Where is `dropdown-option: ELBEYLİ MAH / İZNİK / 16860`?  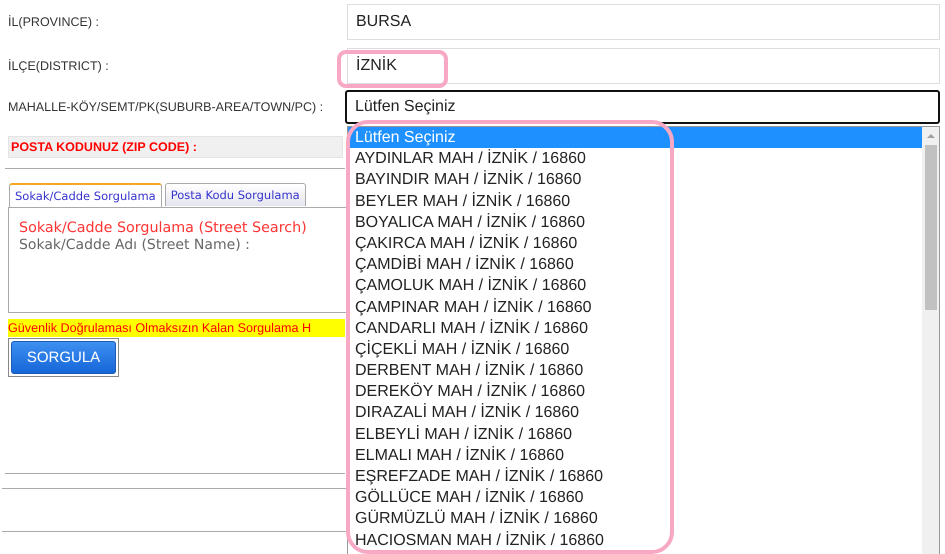 dropdown-option: ELBEYLİ MAH / İZNİK / 16860 is located at coordinates (635, 434).